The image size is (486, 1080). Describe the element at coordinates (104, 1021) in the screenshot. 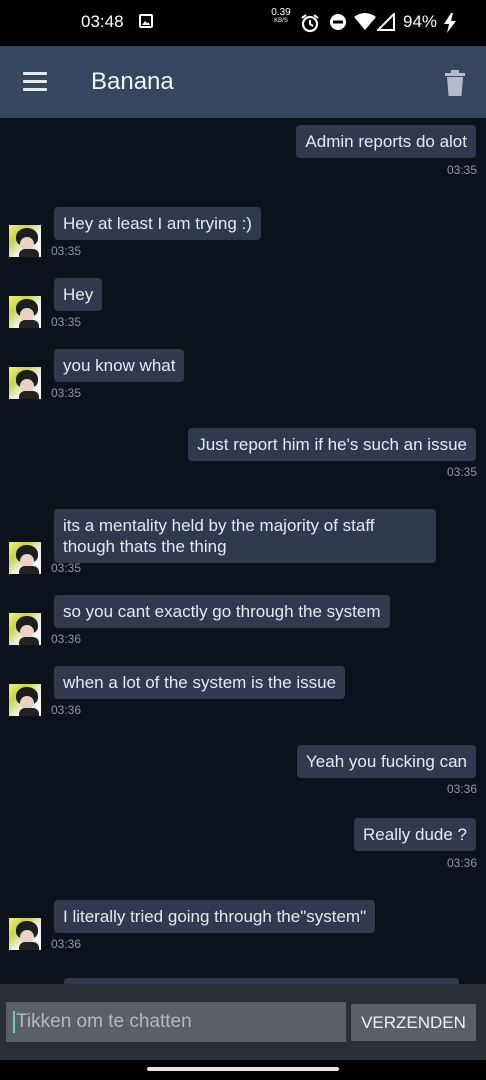

I see `message-input-placeholder: Tikken om te chatten` at that location.